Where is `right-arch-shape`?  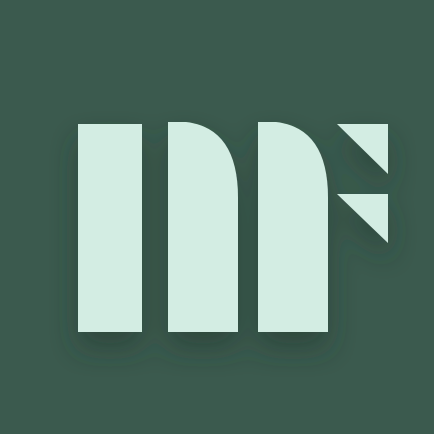
right-arch-shape is located at coordinates (293, 227).